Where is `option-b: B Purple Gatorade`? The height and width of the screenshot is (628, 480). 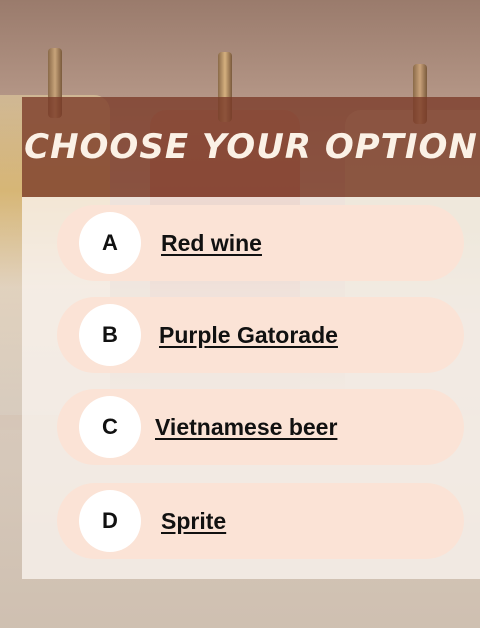
option-b: B Purple Gatorade is located at coordinates (260, 335).